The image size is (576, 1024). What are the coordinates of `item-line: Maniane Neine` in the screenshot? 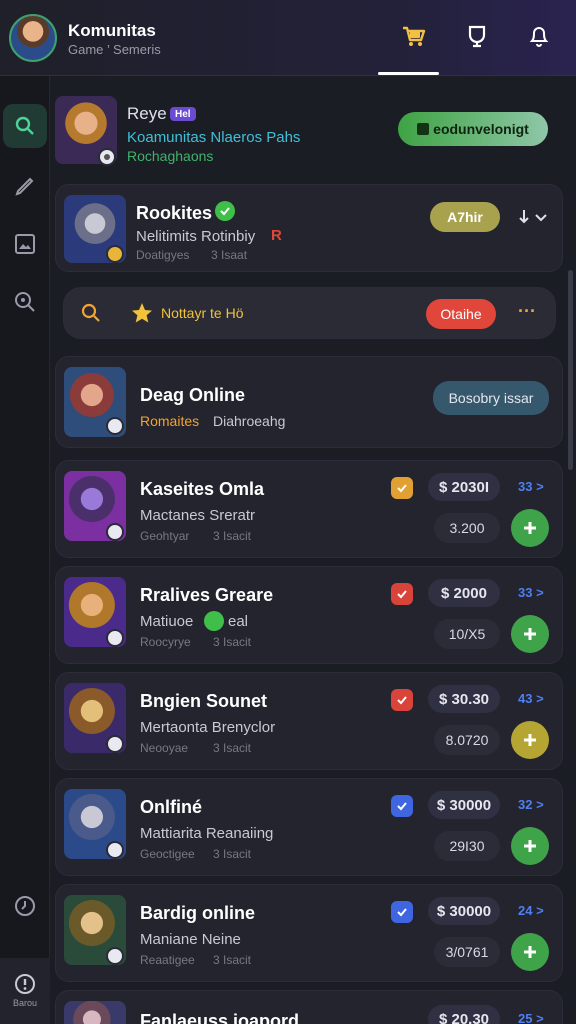 It's located at (190, 939).